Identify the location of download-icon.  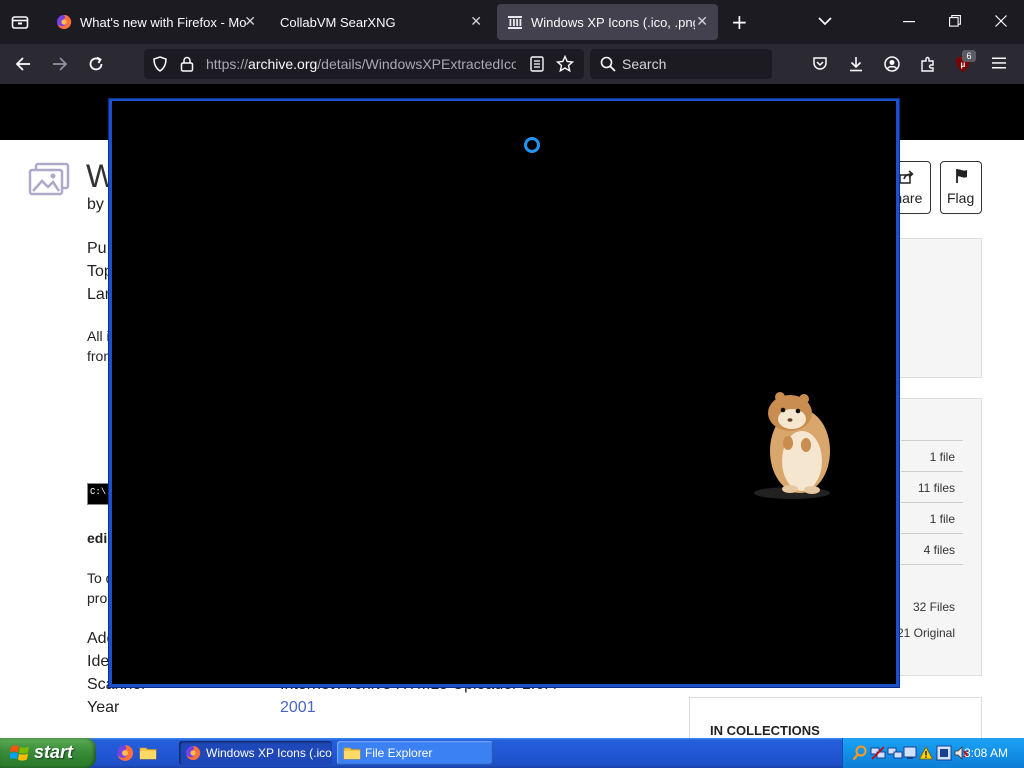
(856, 64).